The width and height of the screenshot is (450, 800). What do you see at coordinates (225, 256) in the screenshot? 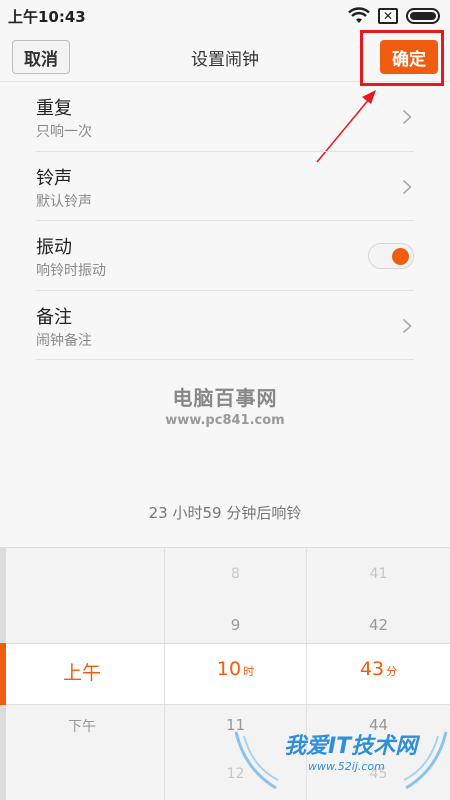
I see `setting-vibrate: 振动 响铃时振动` at bounding box center [225, 256].